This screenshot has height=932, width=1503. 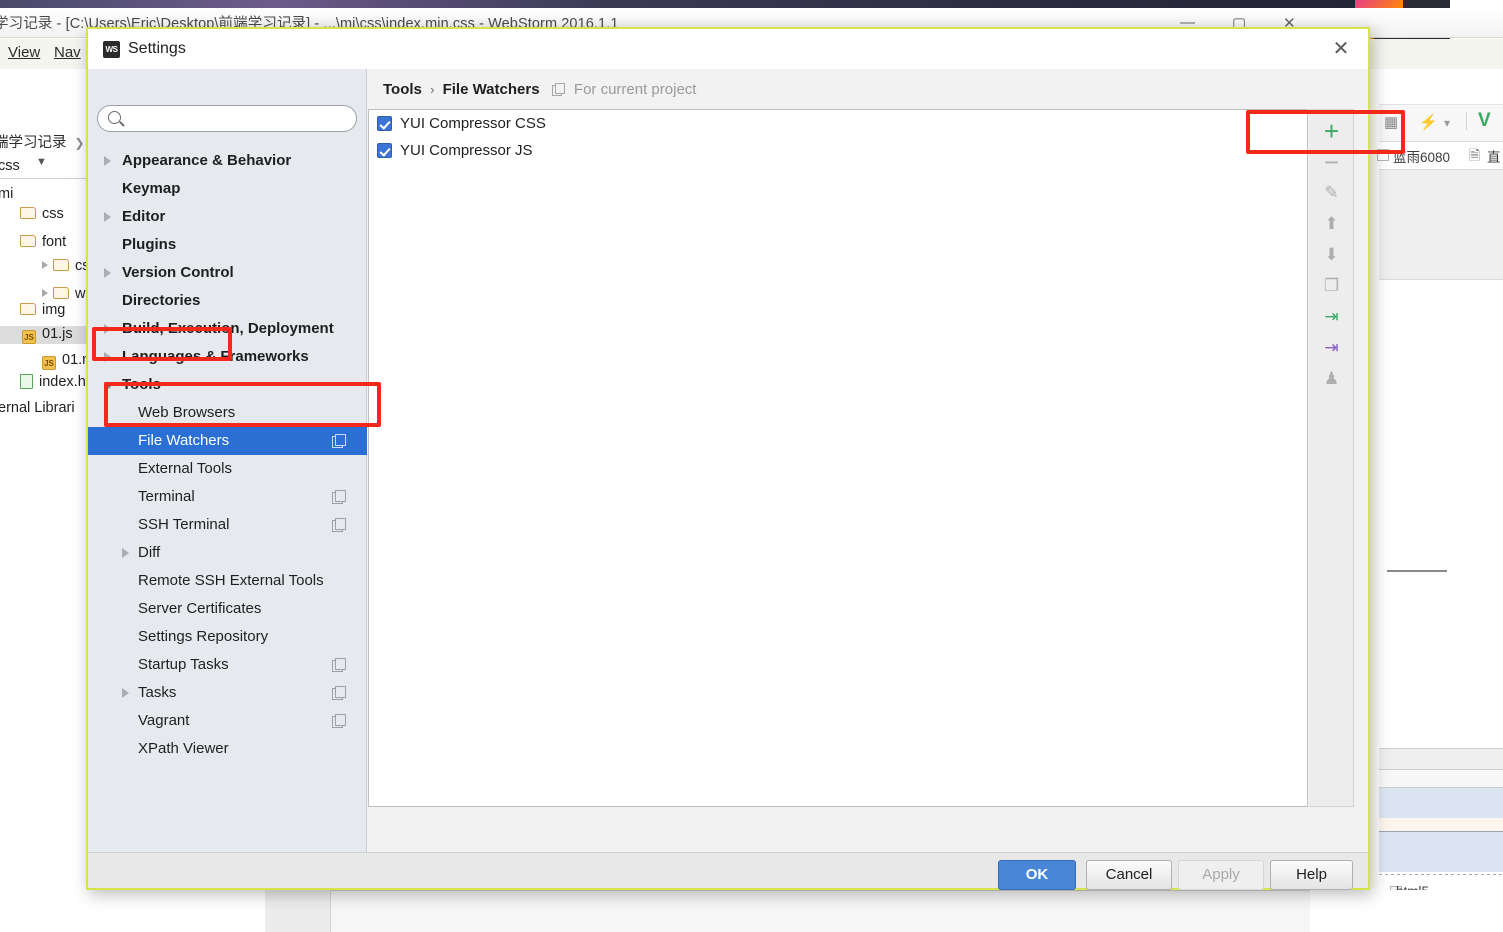 What do you see at coordinates (1331, 348) in the screenshot?
I see `export-button: ⇥` at bounding box center [1331, 348].